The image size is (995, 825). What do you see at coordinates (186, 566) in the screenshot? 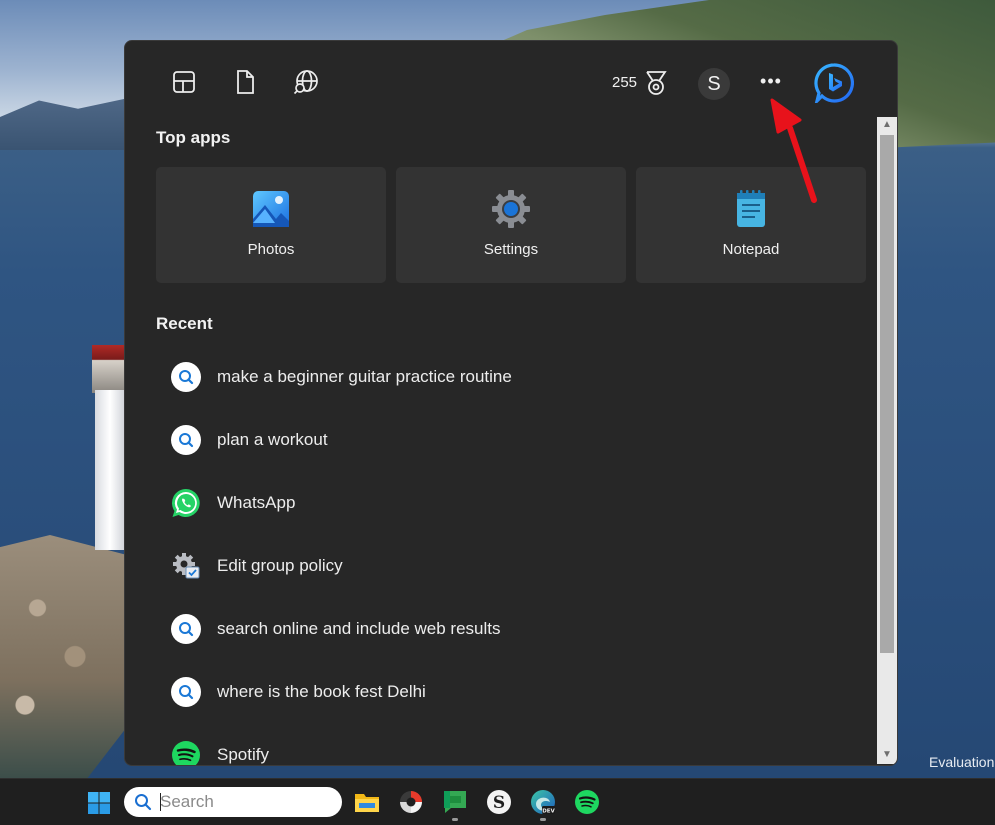
I see `group-policy-icon` at bounding box center [186, 566].